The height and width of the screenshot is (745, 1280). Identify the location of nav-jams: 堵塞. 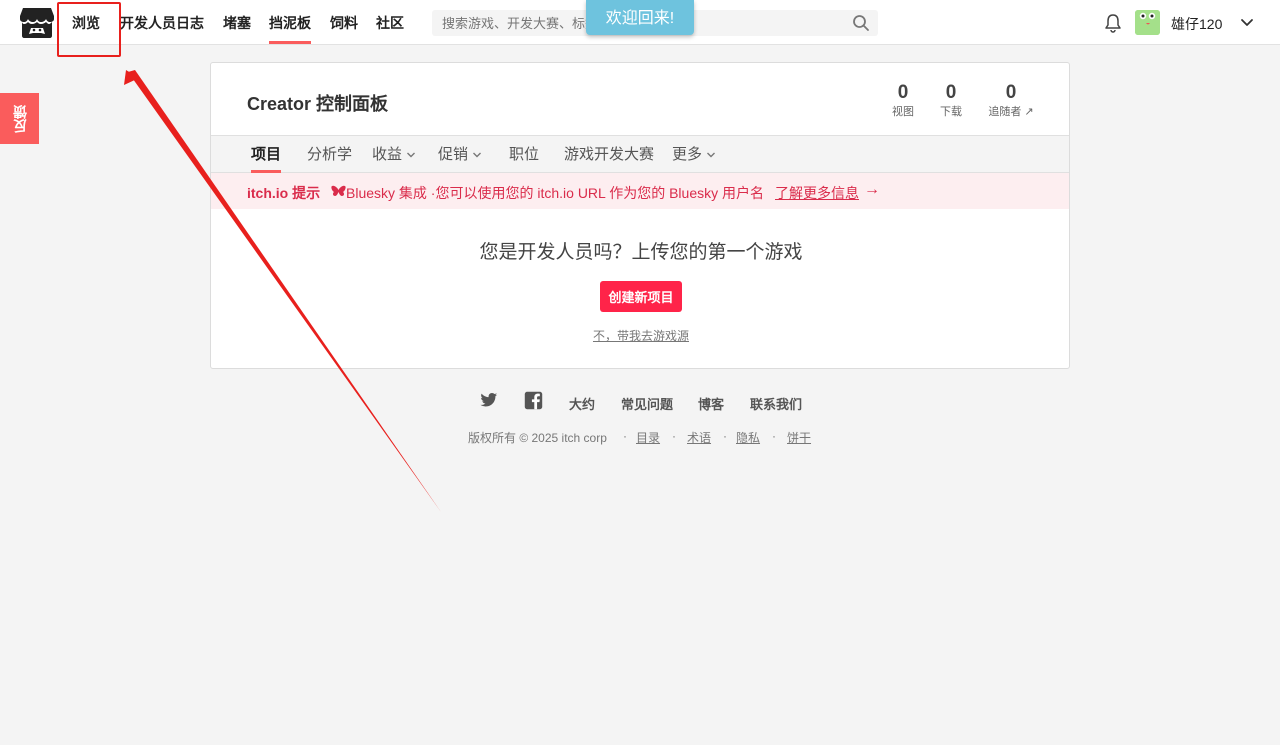
(237, 23).